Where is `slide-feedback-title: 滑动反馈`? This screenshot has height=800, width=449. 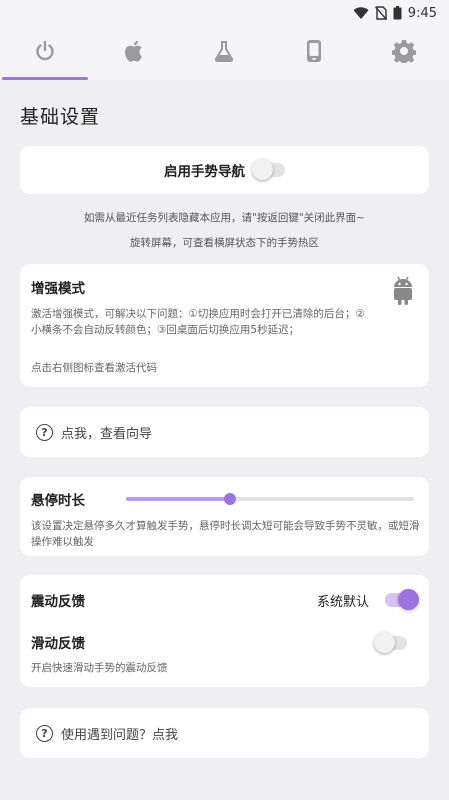
slide-feedback-title: 滑动反馈 is located at coordinates (58, 644).